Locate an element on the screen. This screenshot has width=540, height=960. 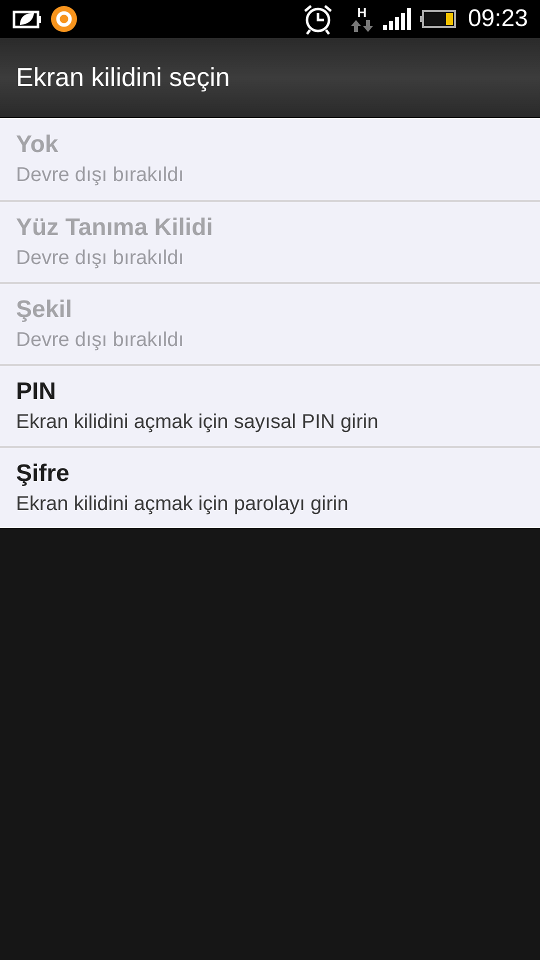
clock-time: 09:23 is located at coordinates (498, 19).